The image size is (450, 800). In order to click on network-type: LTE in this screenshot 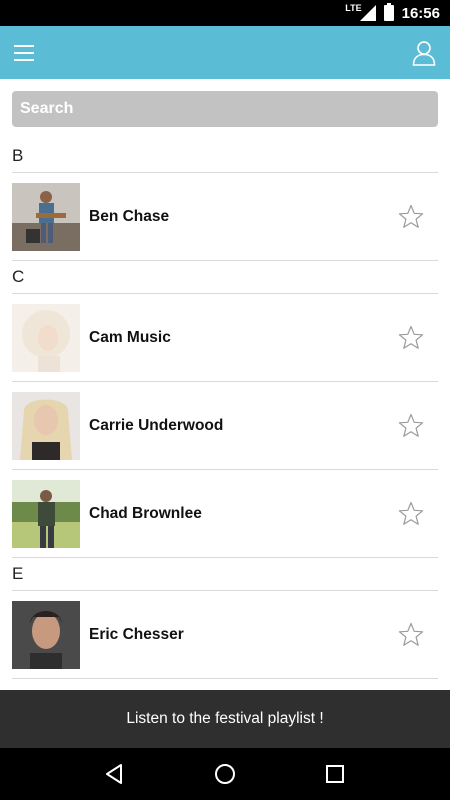, I will do `click(353, 8)`.